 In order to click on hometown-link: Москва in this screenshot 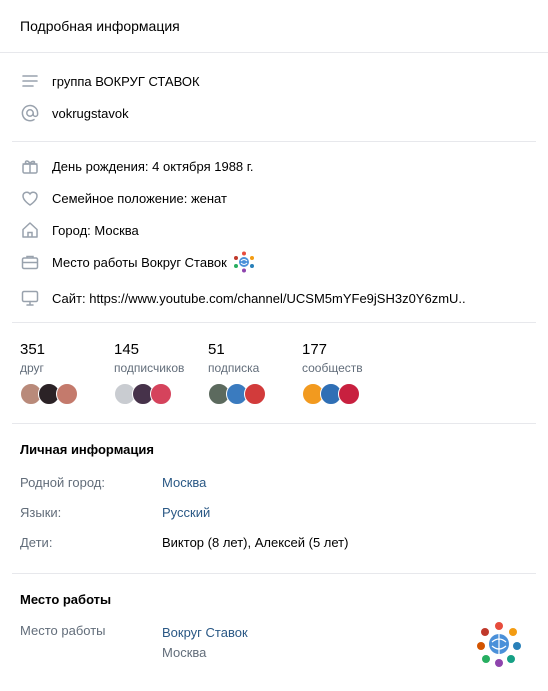, I will do `click(184, 482)`.